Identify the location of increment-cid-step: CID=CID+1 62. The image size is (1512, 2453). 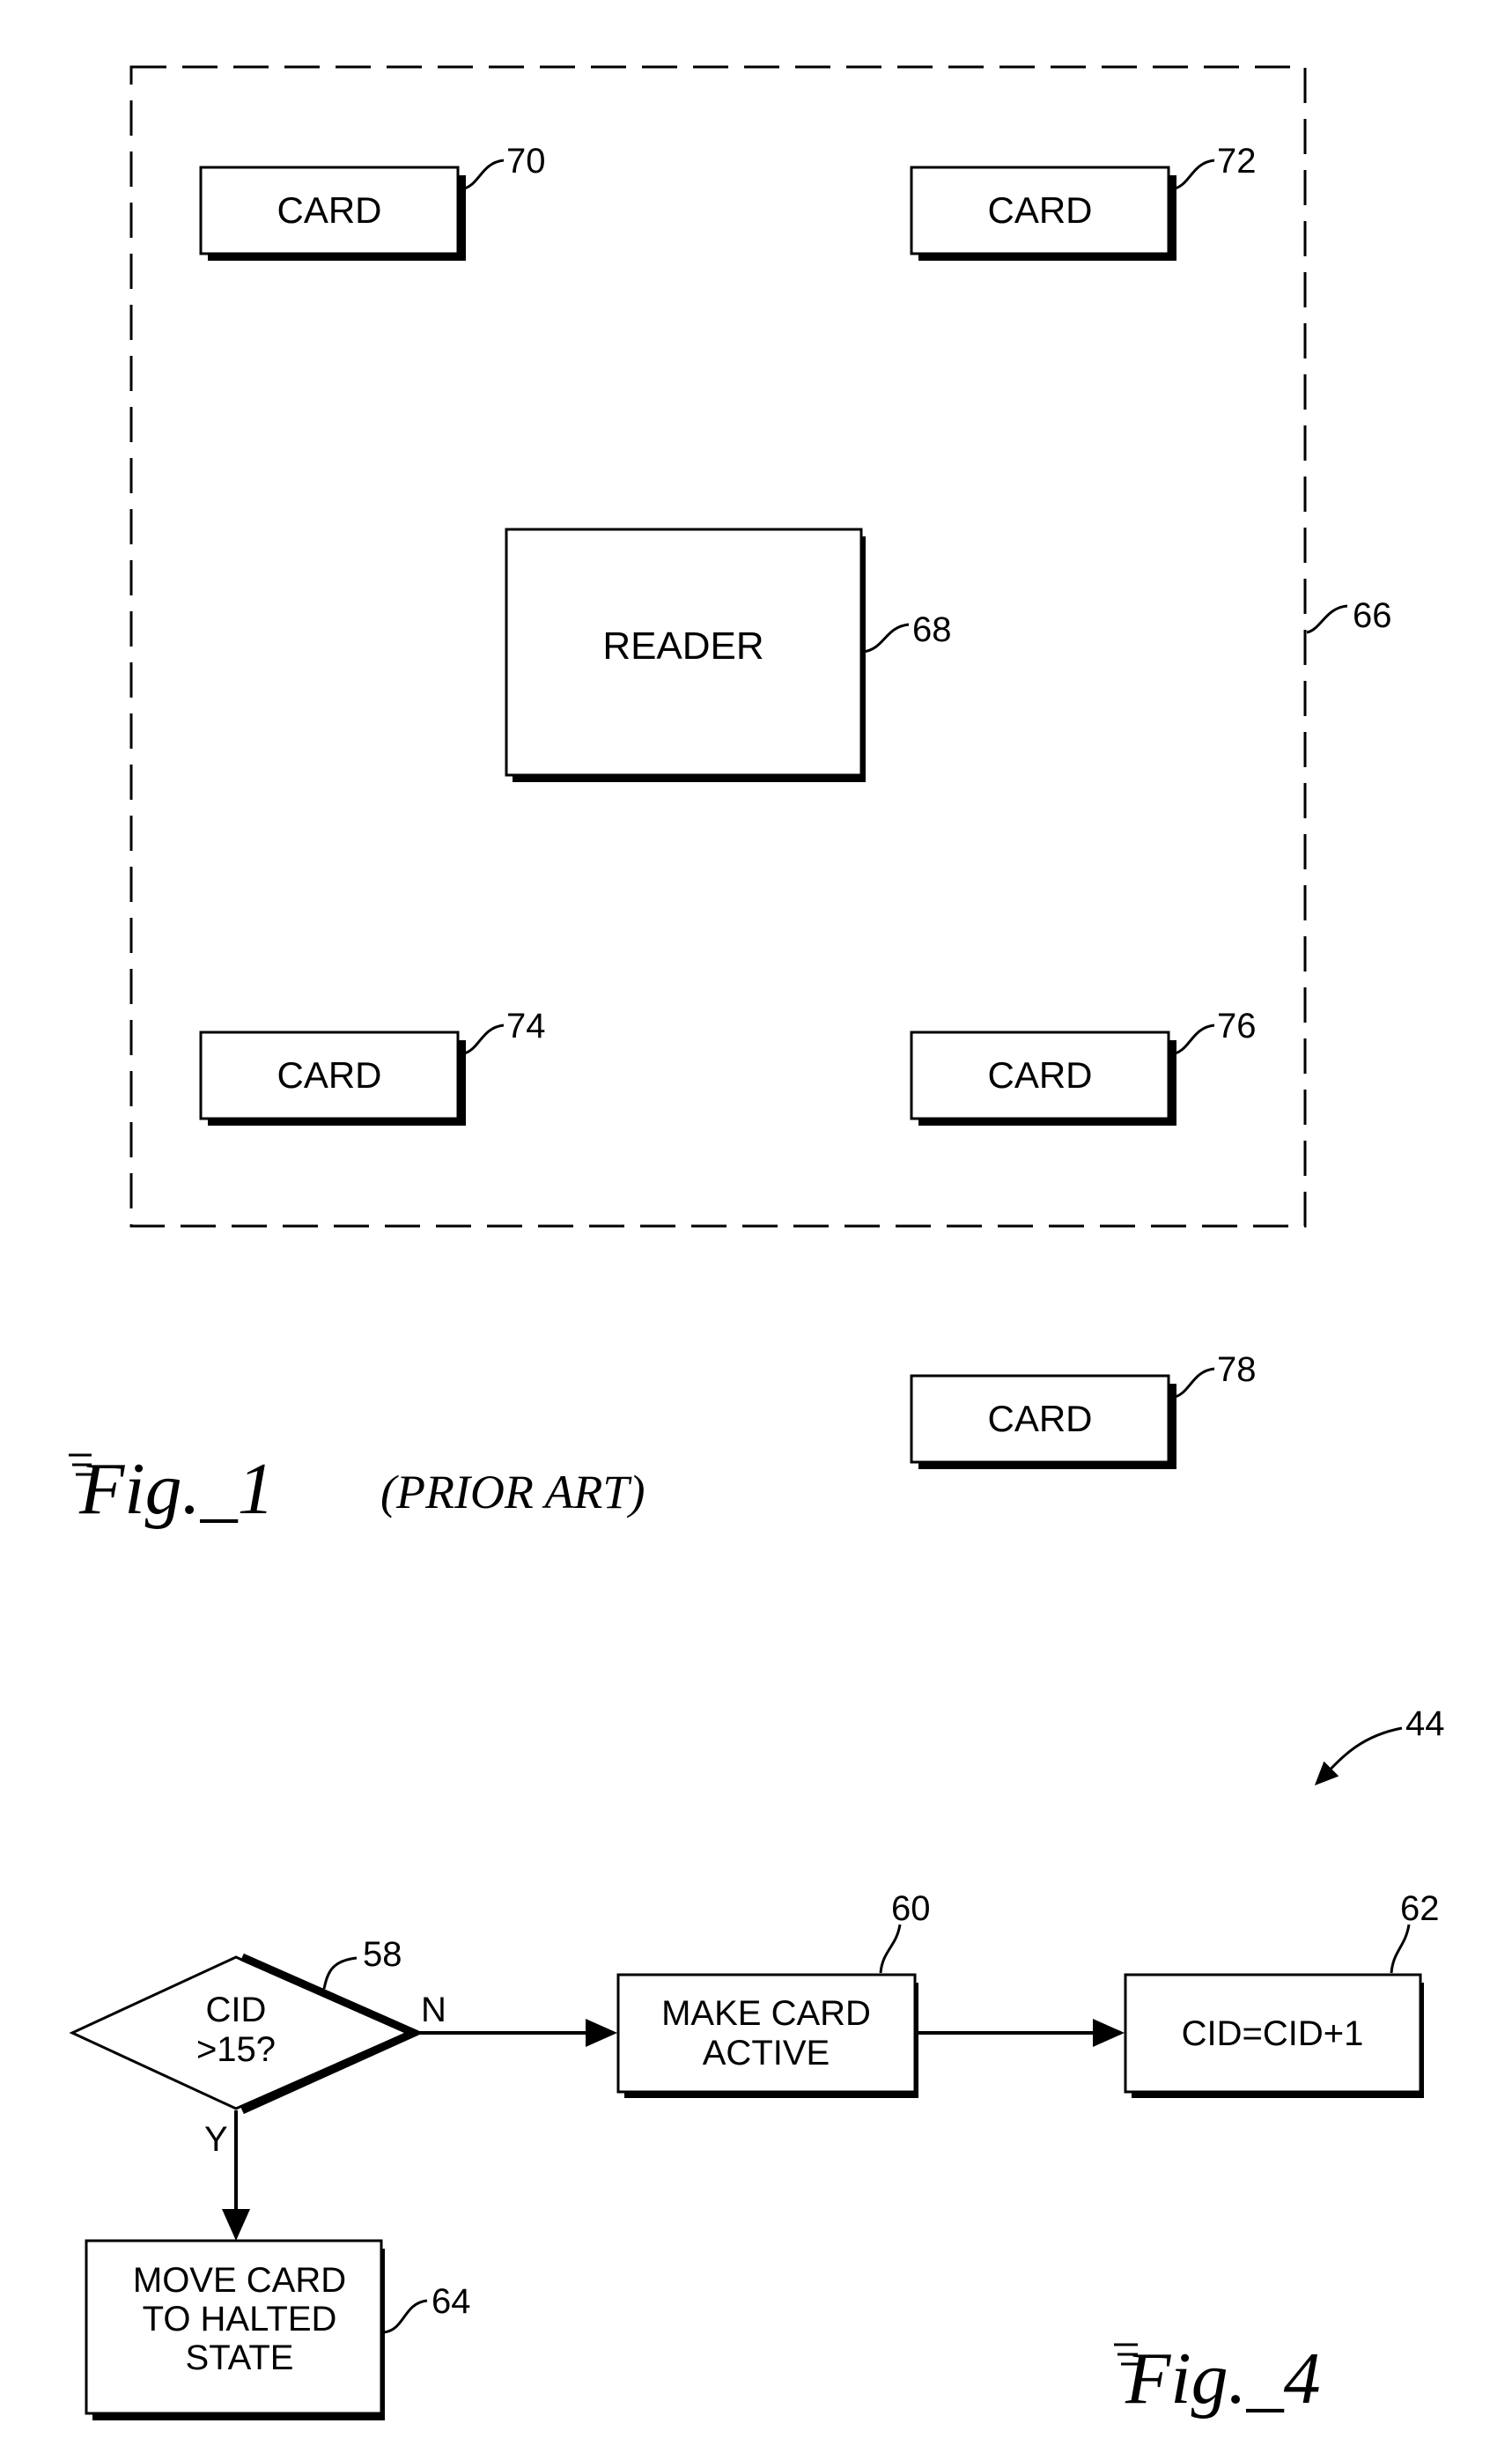
(1282, 1994).